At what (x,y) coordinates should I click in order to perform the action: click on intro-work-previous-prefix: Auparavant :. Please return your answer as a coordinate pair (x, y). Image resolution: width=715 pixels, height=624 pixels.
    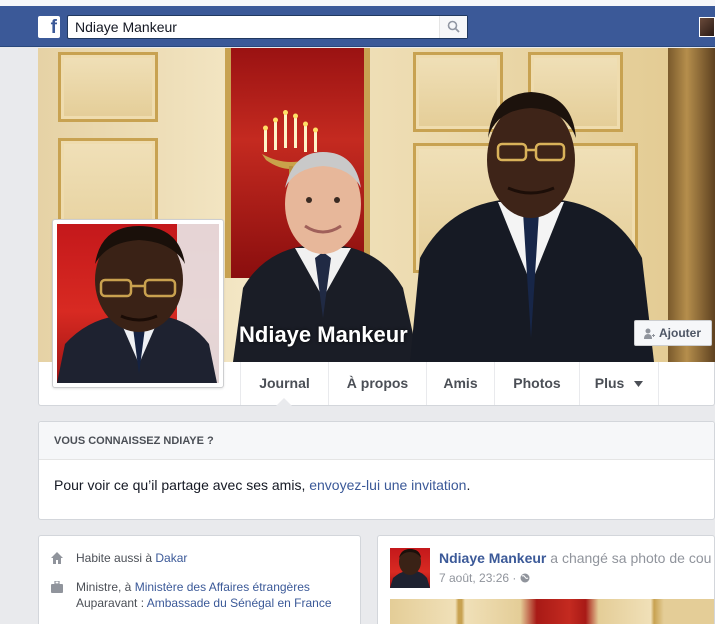
    Looking at the image, I should click on (110, 603).